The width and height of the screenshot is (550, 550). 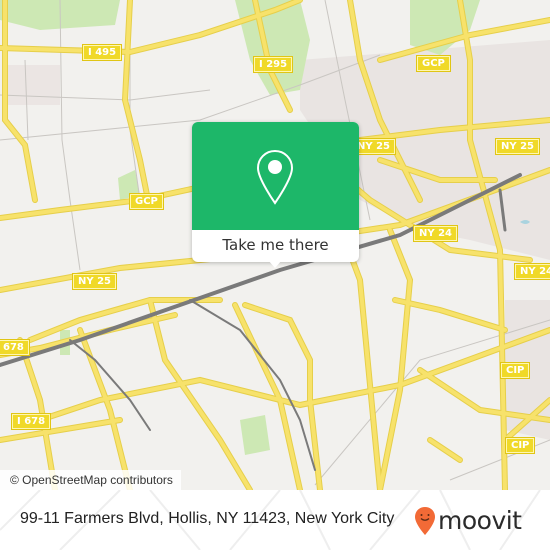 I want to click on road-label-i295: I 295, so click(x=273, y=64).